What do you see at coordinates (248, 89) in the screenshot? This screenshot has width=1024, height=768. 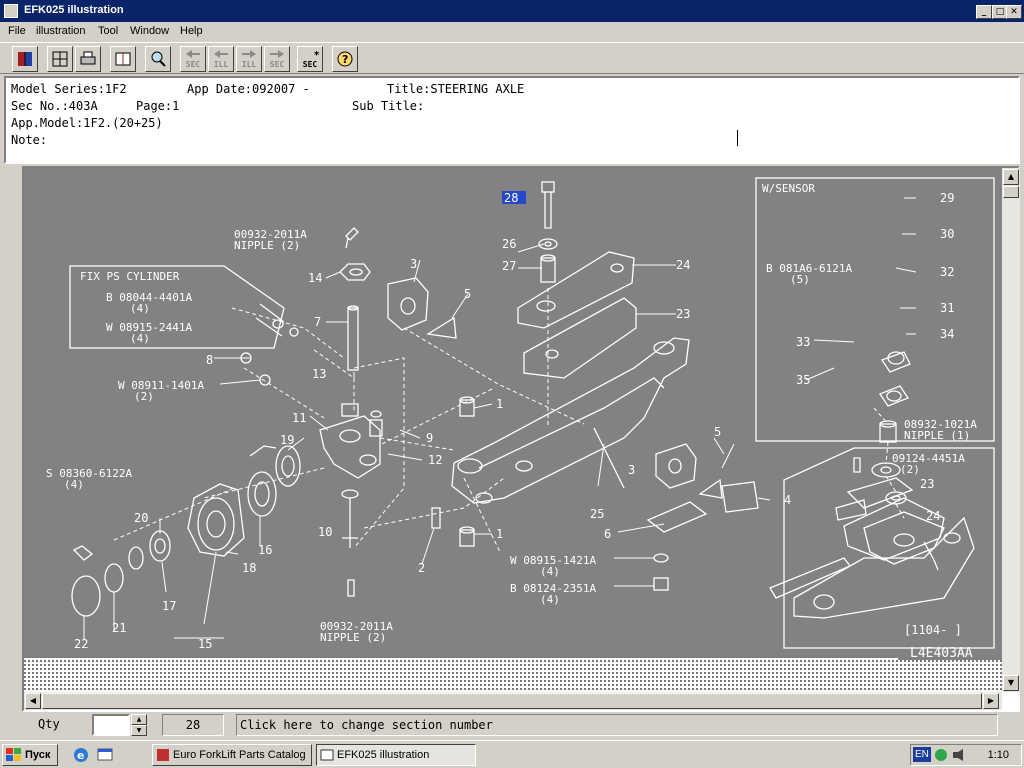 I see `app-date: App Date:092007 -` at bounding box center [248, 89].